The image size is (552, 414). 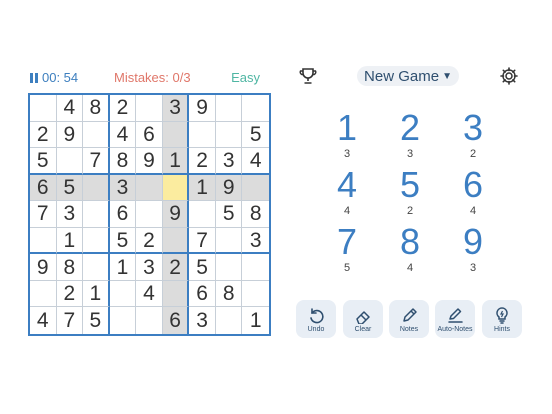 What do you see at coordinates (509, 76) in the screenshot?
I see `gear-icon` at bounding box center [509, 76].